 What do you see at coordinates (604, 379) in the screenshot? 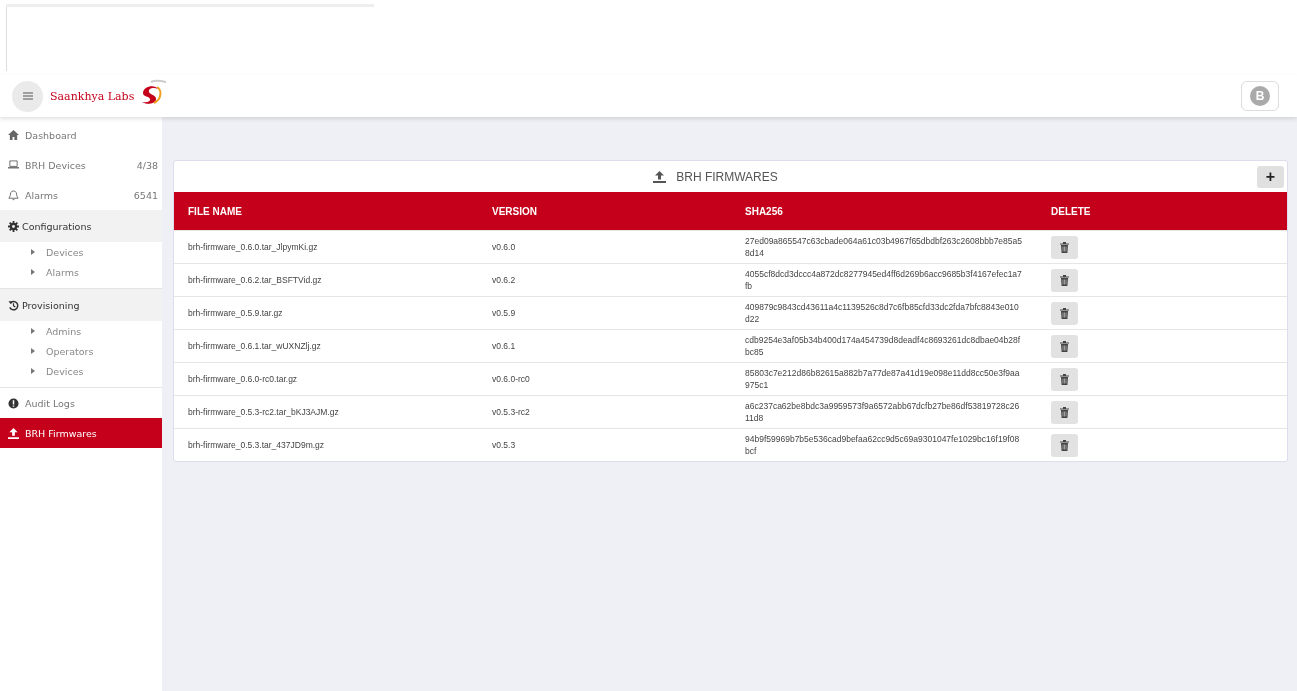
I see `table-cell: v0.6.0-rc0` at bounding box center [604, 379].